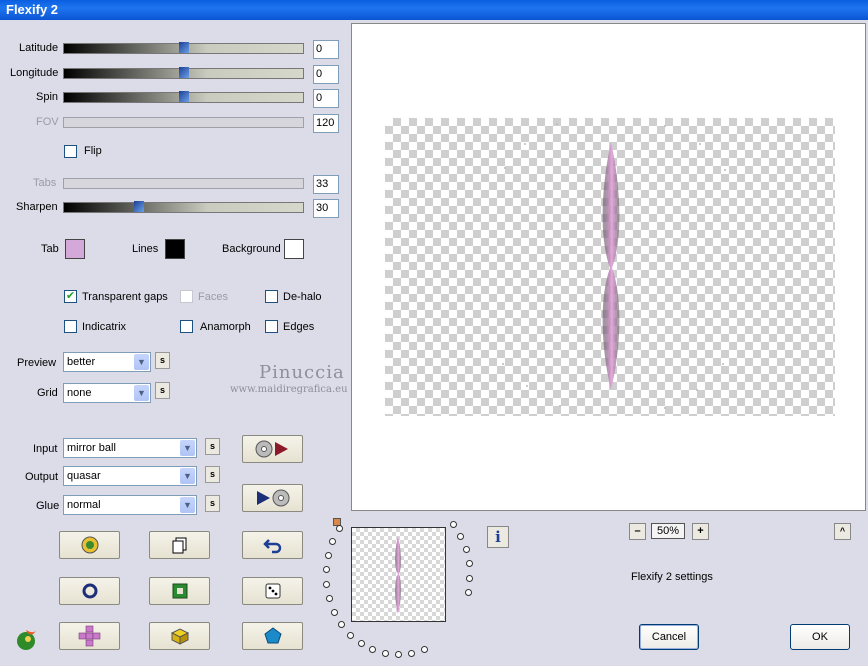 The width and height of the screenshot is (868, 666). What do you see at coordinates (47, 97) in the screenshot?
I see `spin-label: Spin` at bounding box center [47, 97].